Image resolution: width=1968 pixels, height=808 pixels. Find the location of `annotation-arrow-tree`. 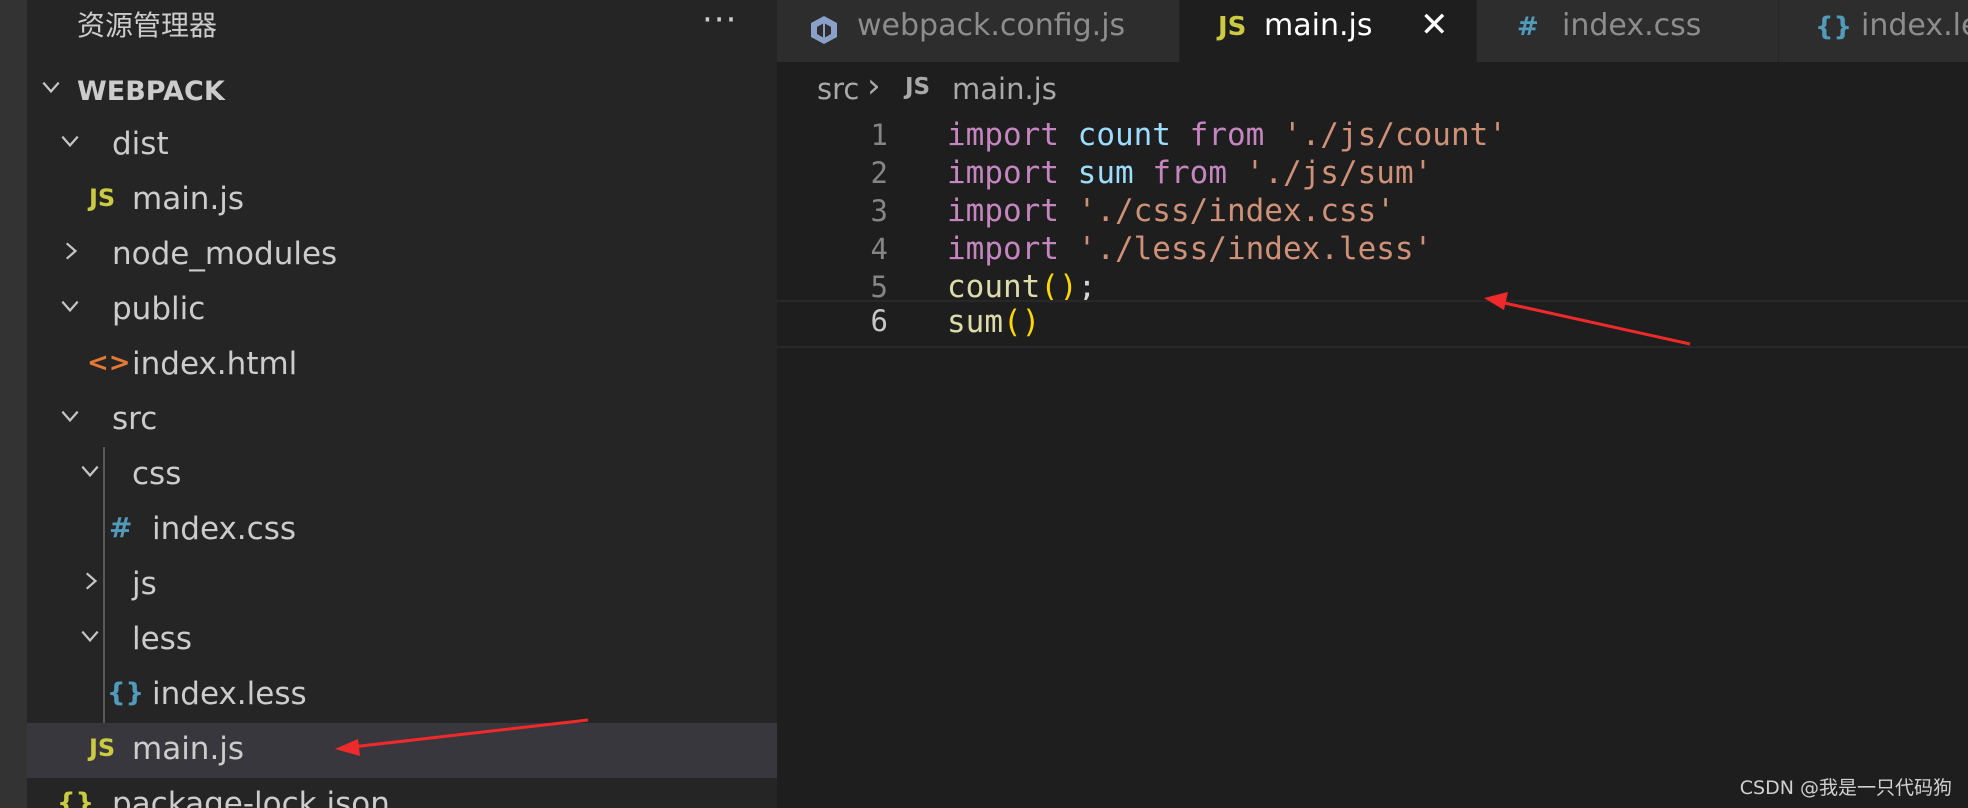

annotation-arrow-tree is located at coordinates (462, 737).